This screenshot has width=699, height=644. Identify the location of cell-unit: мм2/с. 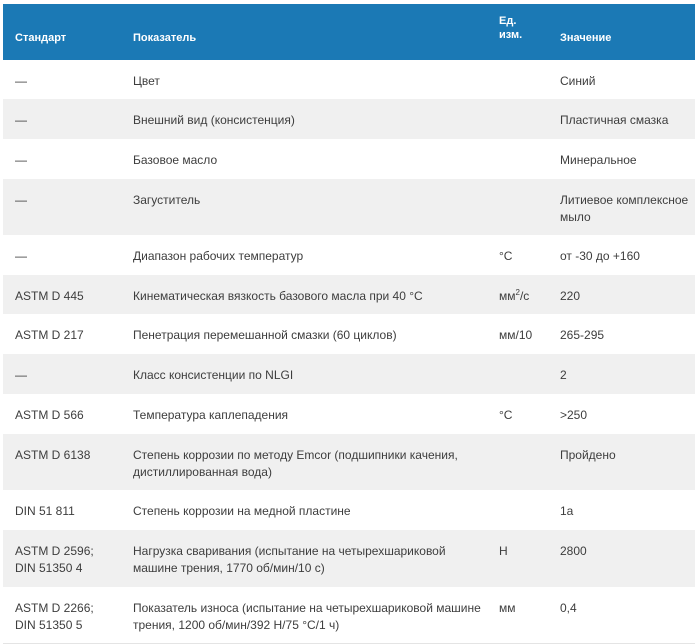
(517, 294).